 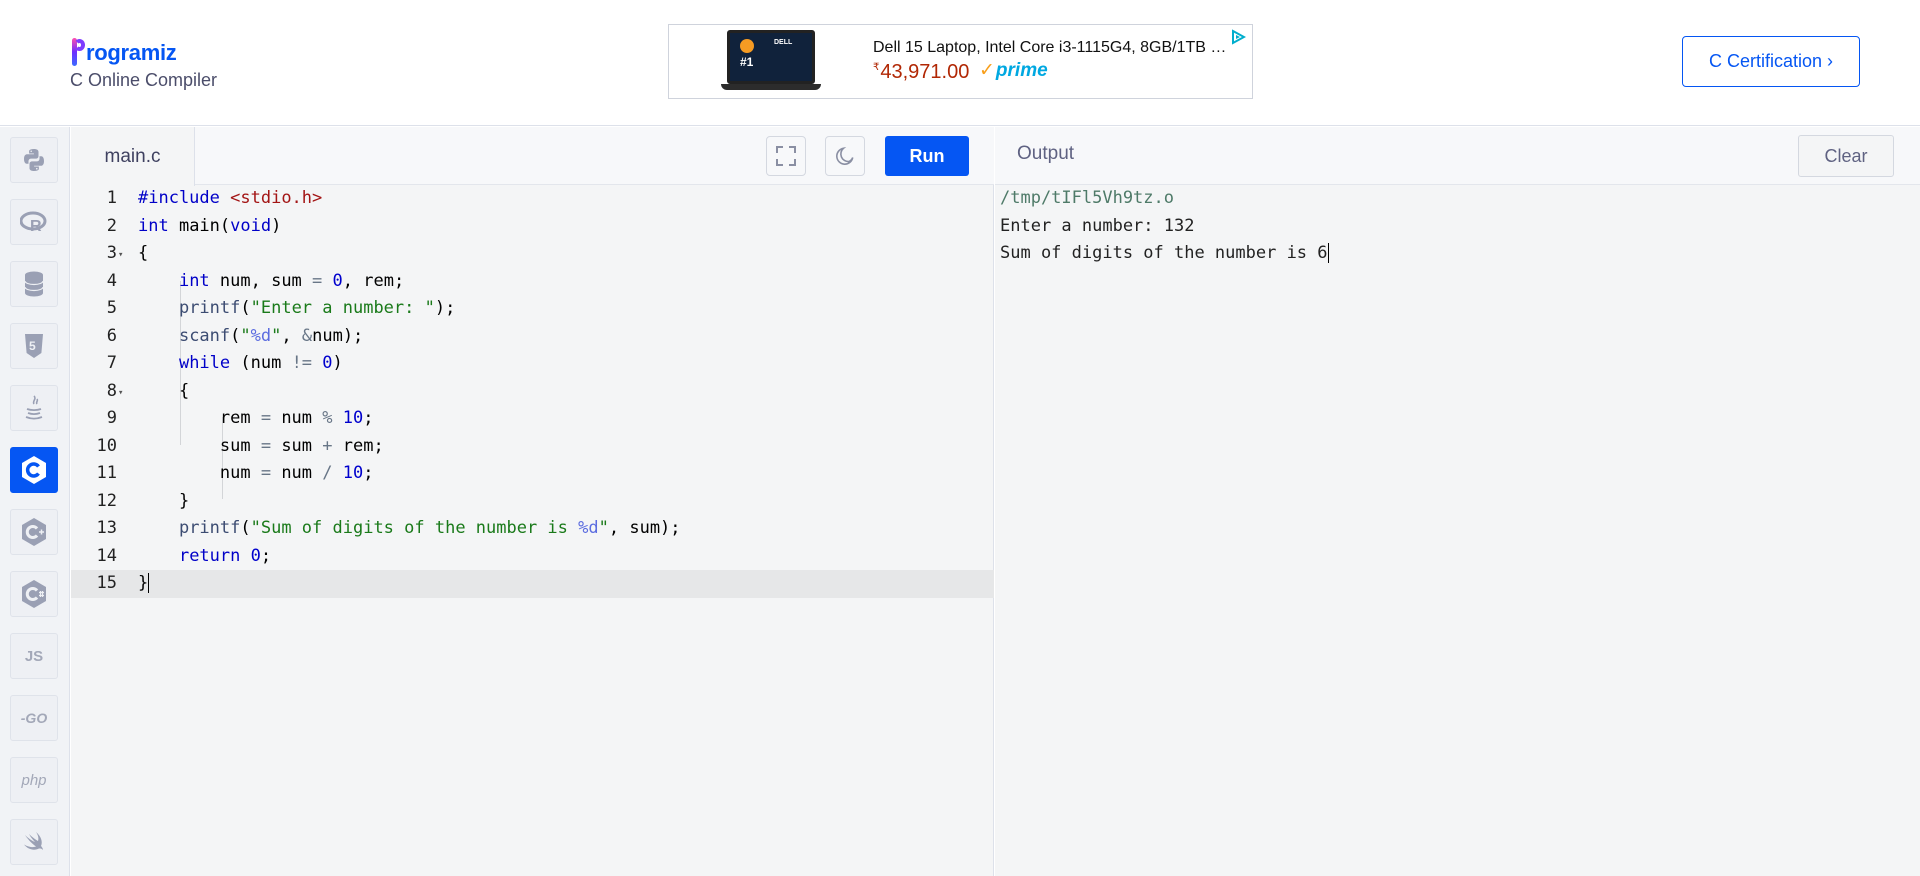 What do you see at coordinates (144, 80) in the screenshot?
I see `page-subtitle: C Online Compiler` at bounding box center [144, 80].